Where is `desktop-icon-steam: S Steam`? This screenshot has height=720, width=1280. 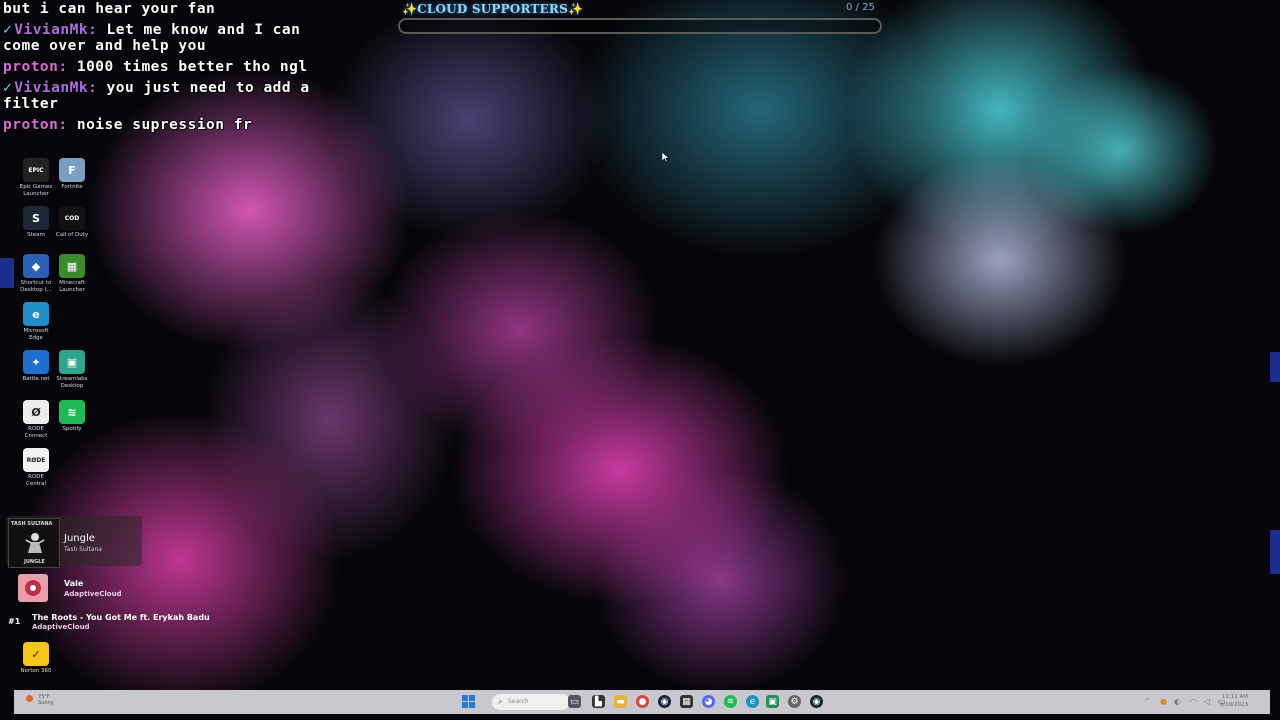 desktop-icon-steam: S Steam is located at coordinates (36, 222).